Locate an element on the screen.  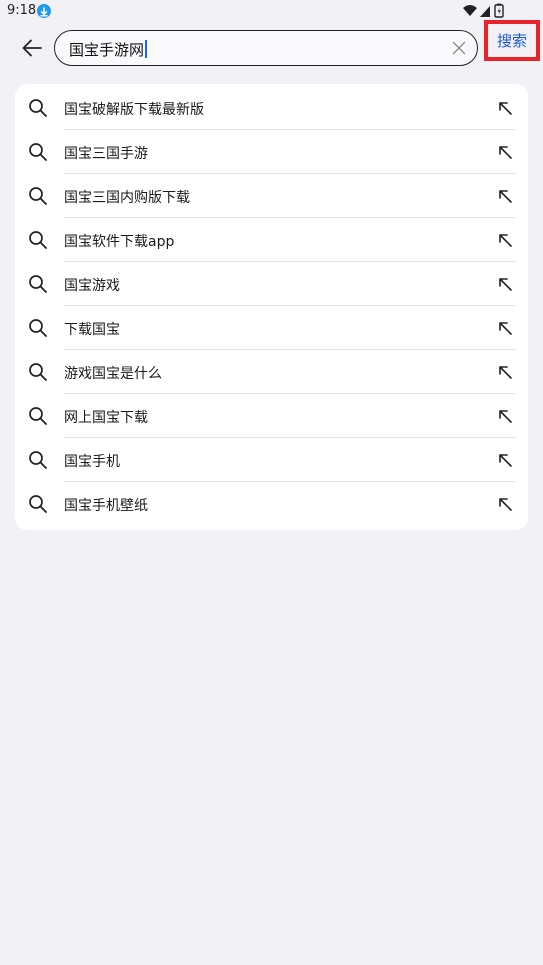
suggestion-item: 游戏国宝是什么 is located at coordinates (271, 372).